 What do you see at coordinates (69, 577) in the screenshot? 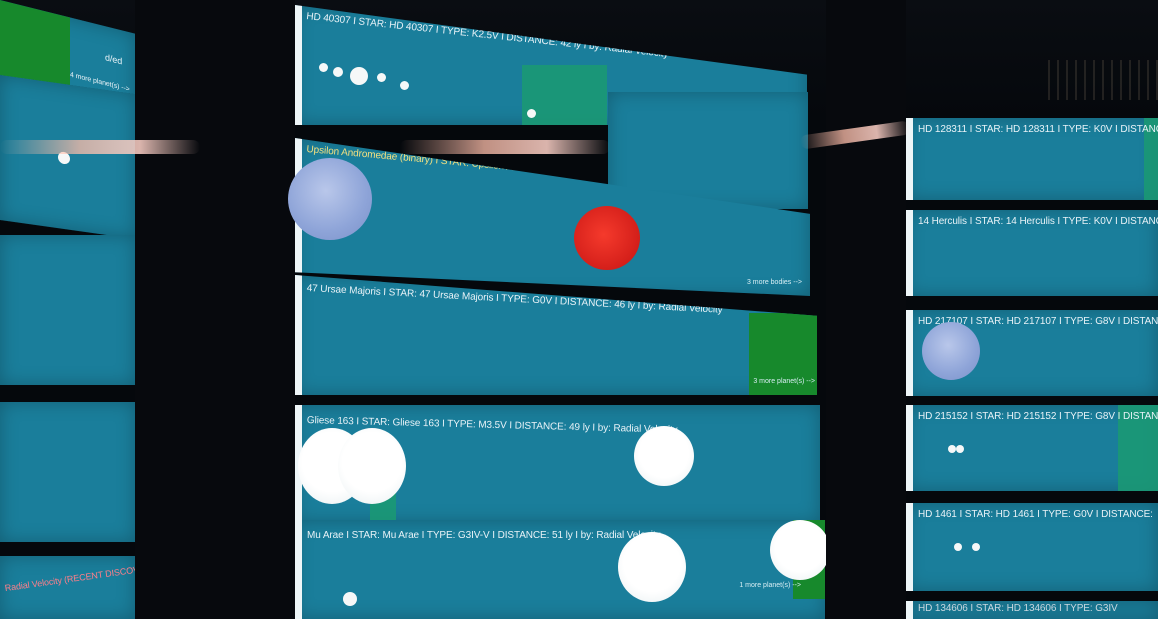
I see `left-bottom-label: Radial Velocity (RECENT DISCOVERY !)` at bounding box center [69, 577].